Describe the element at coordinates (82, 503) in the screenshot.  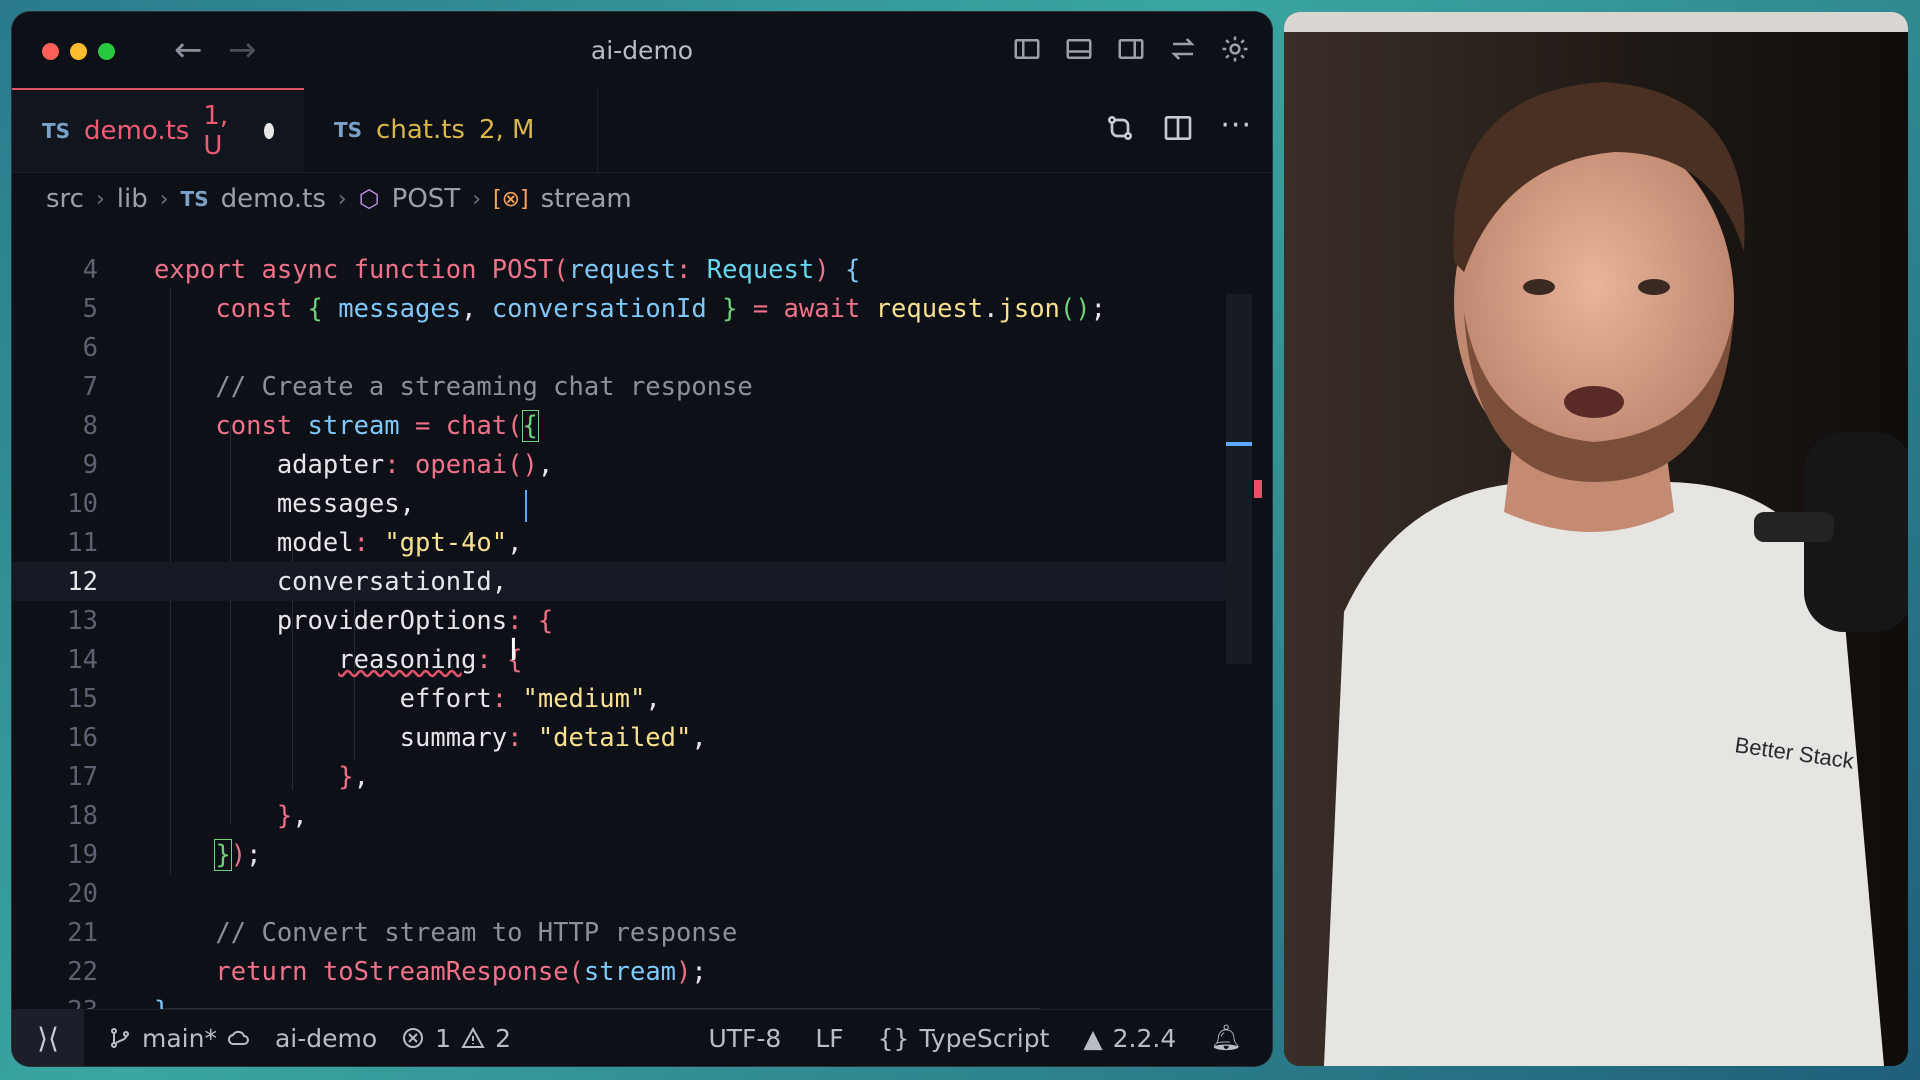
I see `line-number: 10` at that location.